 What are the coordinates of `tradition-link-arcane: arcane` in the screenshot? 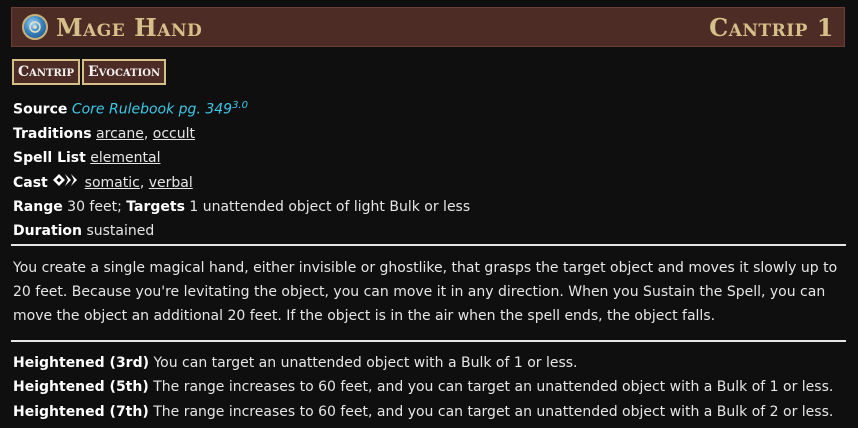 It's located at (120, 134).